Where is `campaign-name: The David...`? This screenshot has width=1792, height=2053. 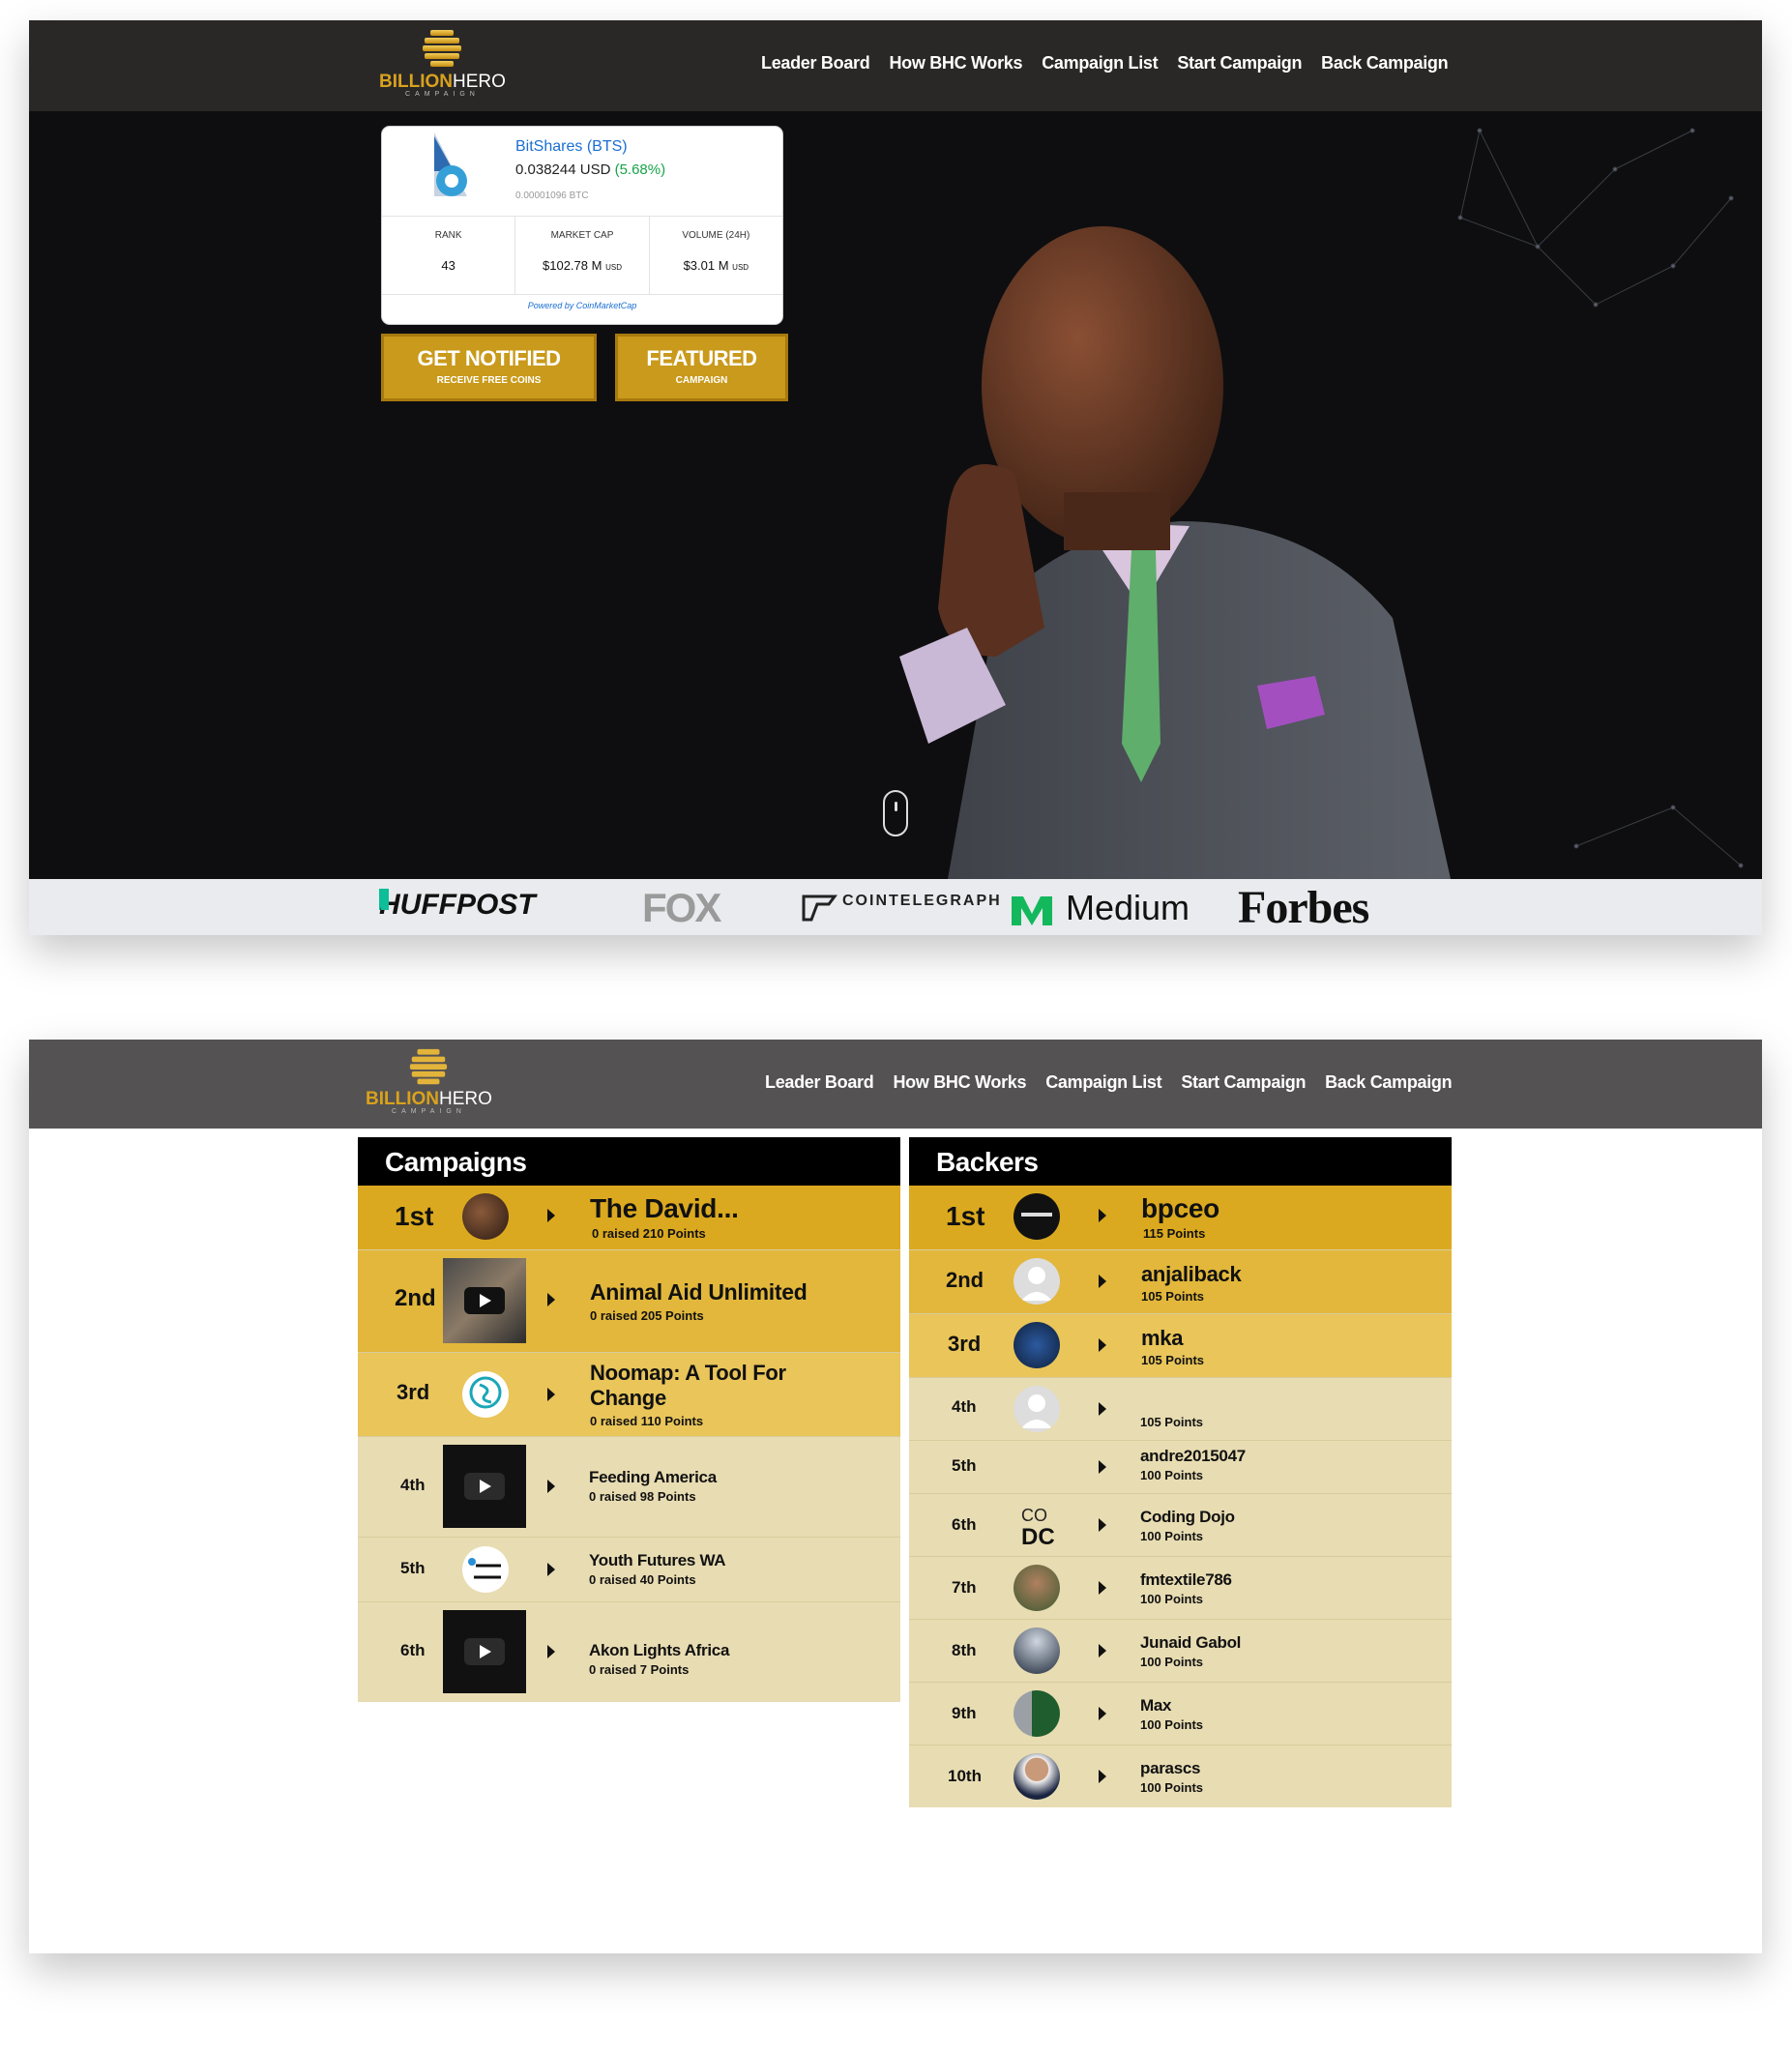
campaign-name: The David... is located at coordinates (664, 1208).